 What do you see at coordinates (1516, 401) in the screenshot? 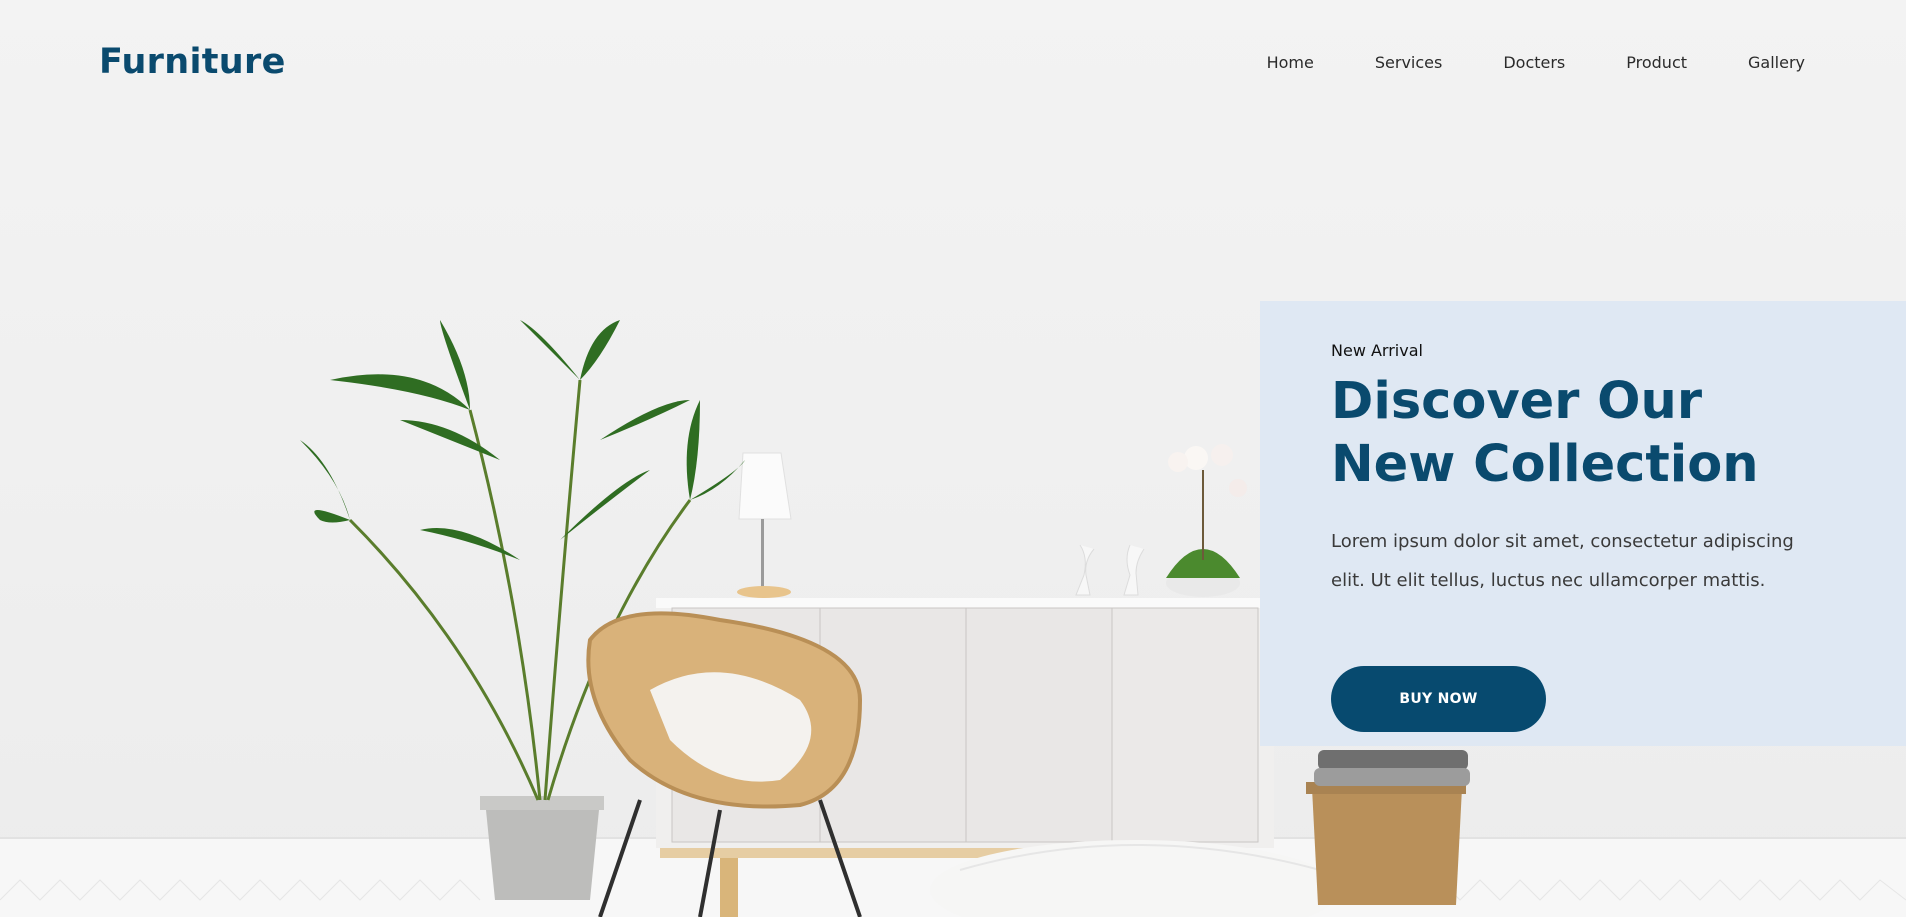
I see `hero-headline-line-1: Discover Our` at bounding box center [1516, 401].